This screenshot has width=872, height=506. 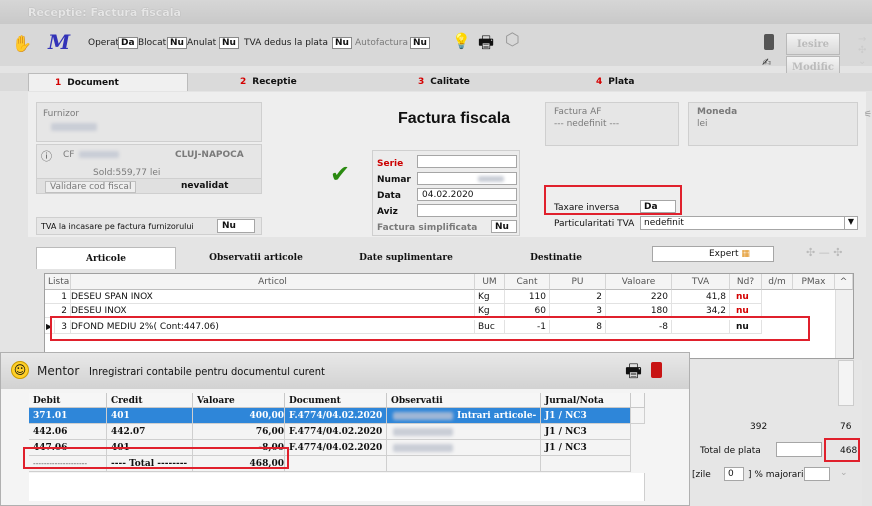 I want to click on tva-incasare-field: Nu, so click(x=236, y=226).